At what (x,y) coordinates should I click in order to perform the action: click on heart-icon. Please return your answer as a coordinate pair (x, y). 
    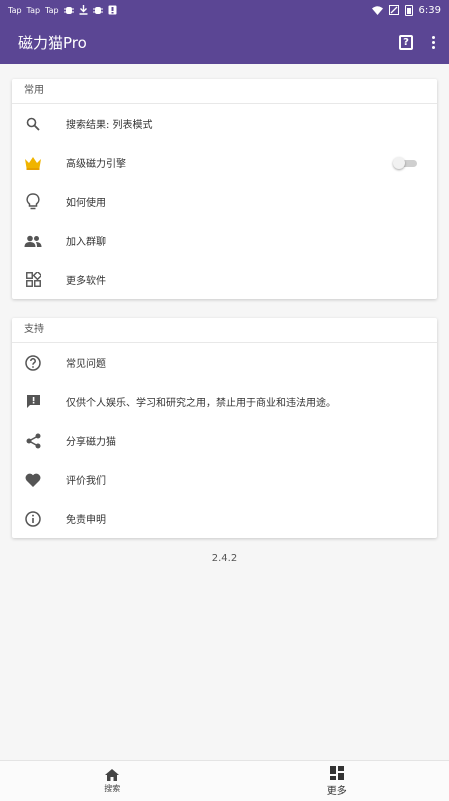
    Looking at the image, I should click on (33, 480).